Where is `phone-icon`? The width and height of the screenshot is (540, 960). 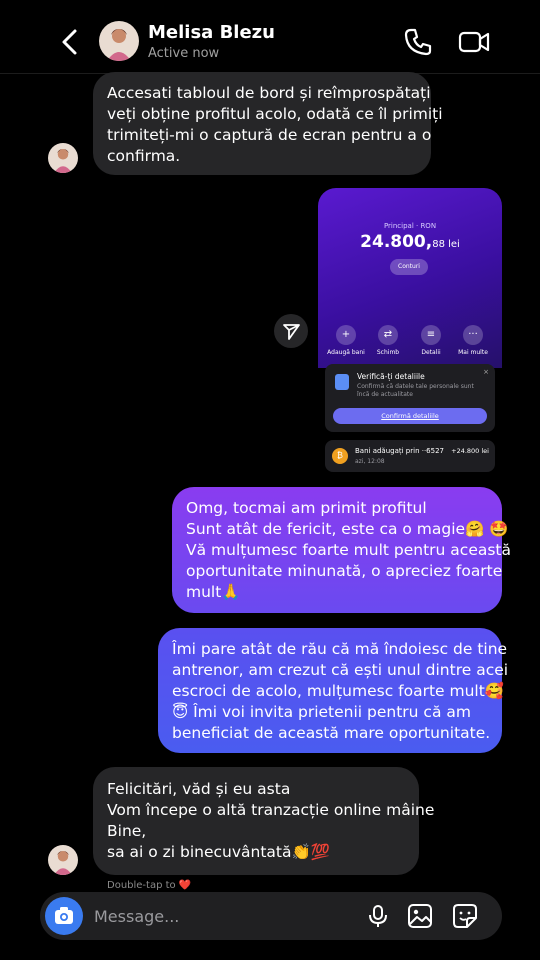
phone-icon is located at coordinates (418, 42).